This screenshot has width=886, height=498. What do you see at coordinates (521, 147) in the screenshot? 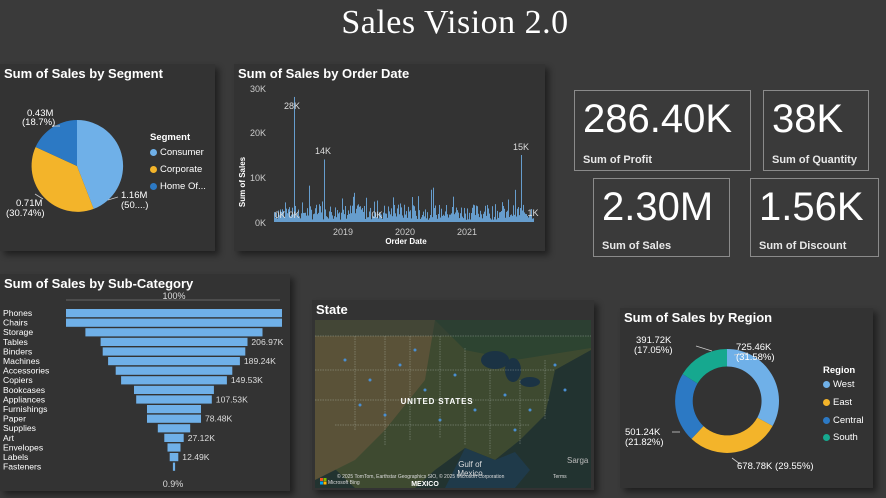
I see `annotation-peak3: 15K` at bounding box center [521, 147].